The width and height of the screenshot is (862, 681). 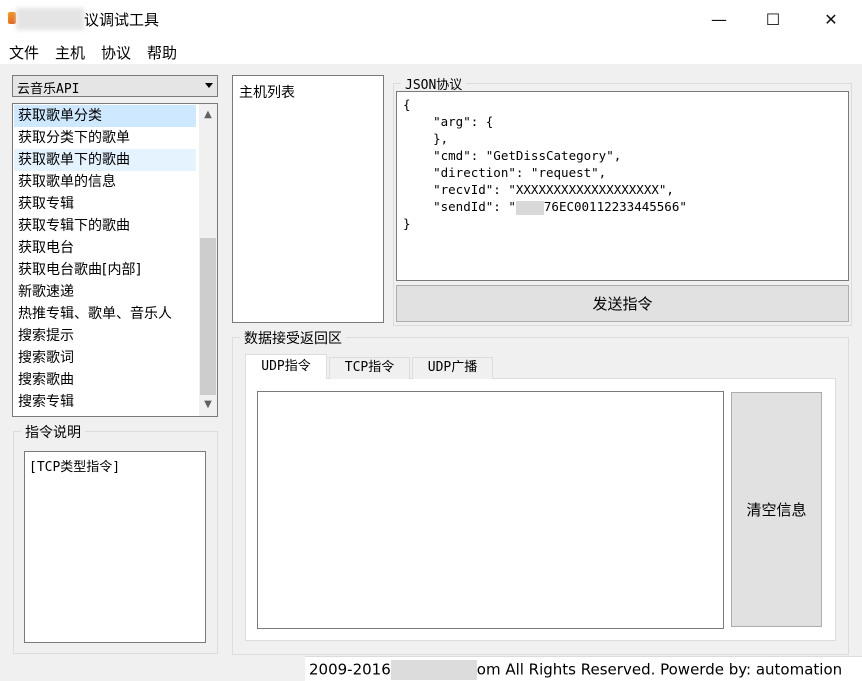 I want to click on maximize-icon: ☐, so click(x=773, y=19).